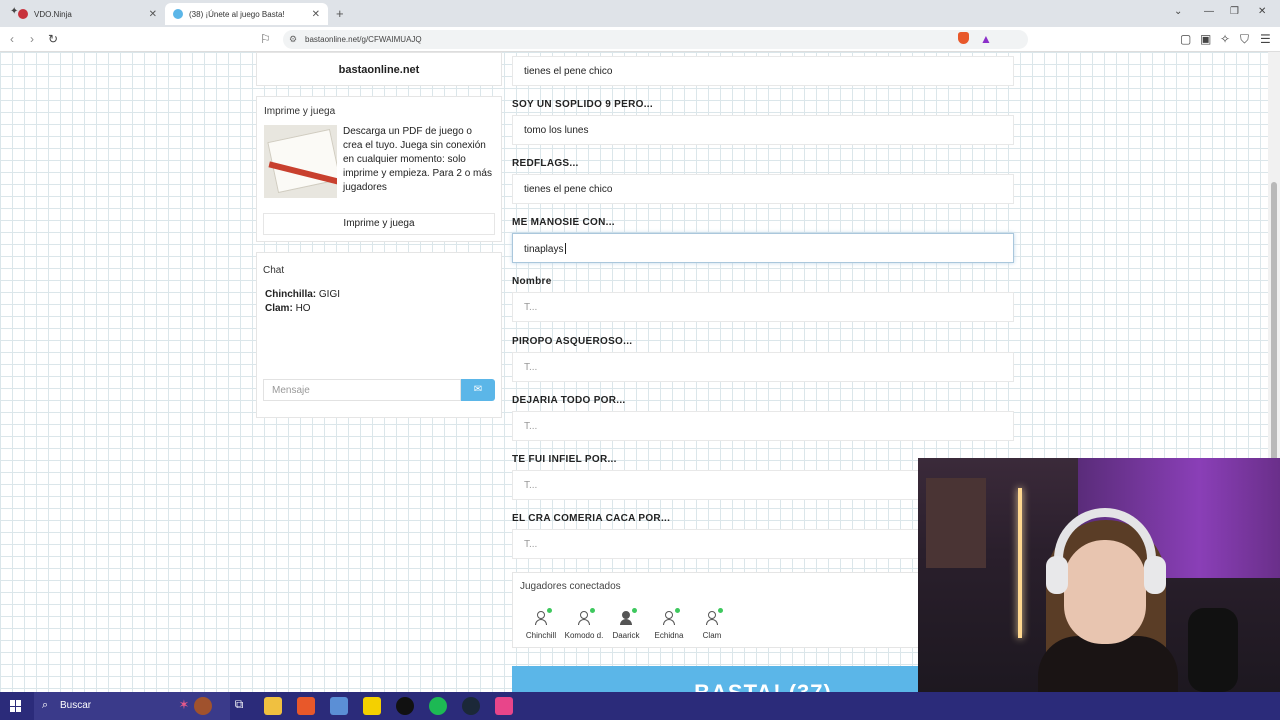 This screenshot has height=720, width=1280. Describe the element at coordinates (265, 39) in the screenshot. I see `bookmark-icon: ⚐` at that location.